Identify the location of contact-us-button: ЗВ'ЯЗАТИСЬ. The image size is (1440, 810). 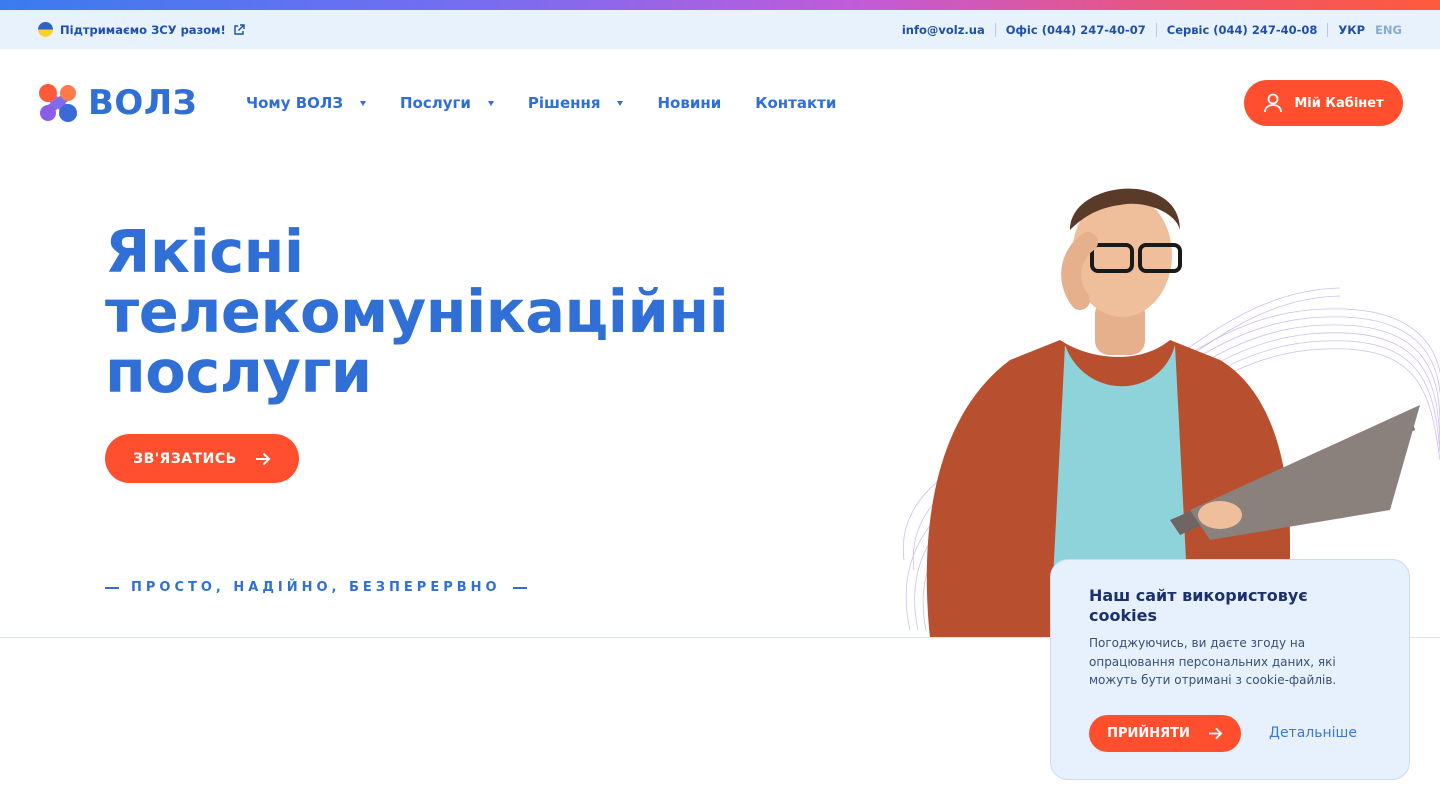
(202, 458).